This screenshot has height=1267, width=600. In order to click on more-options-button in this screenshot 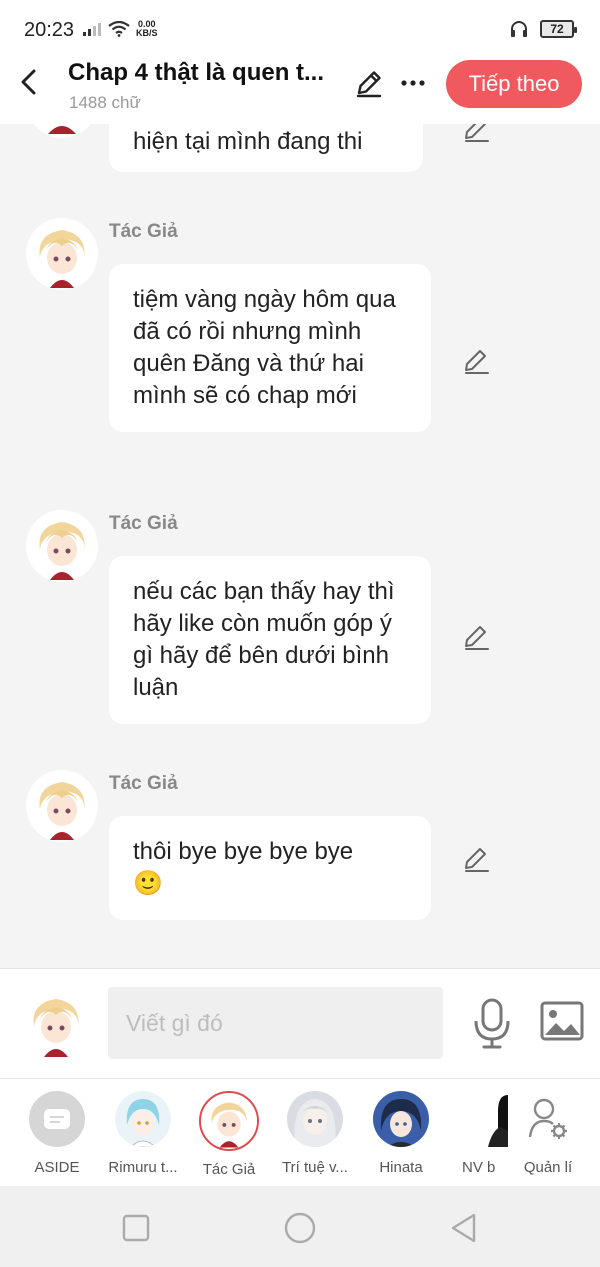, I will do `click(413, 83)`.